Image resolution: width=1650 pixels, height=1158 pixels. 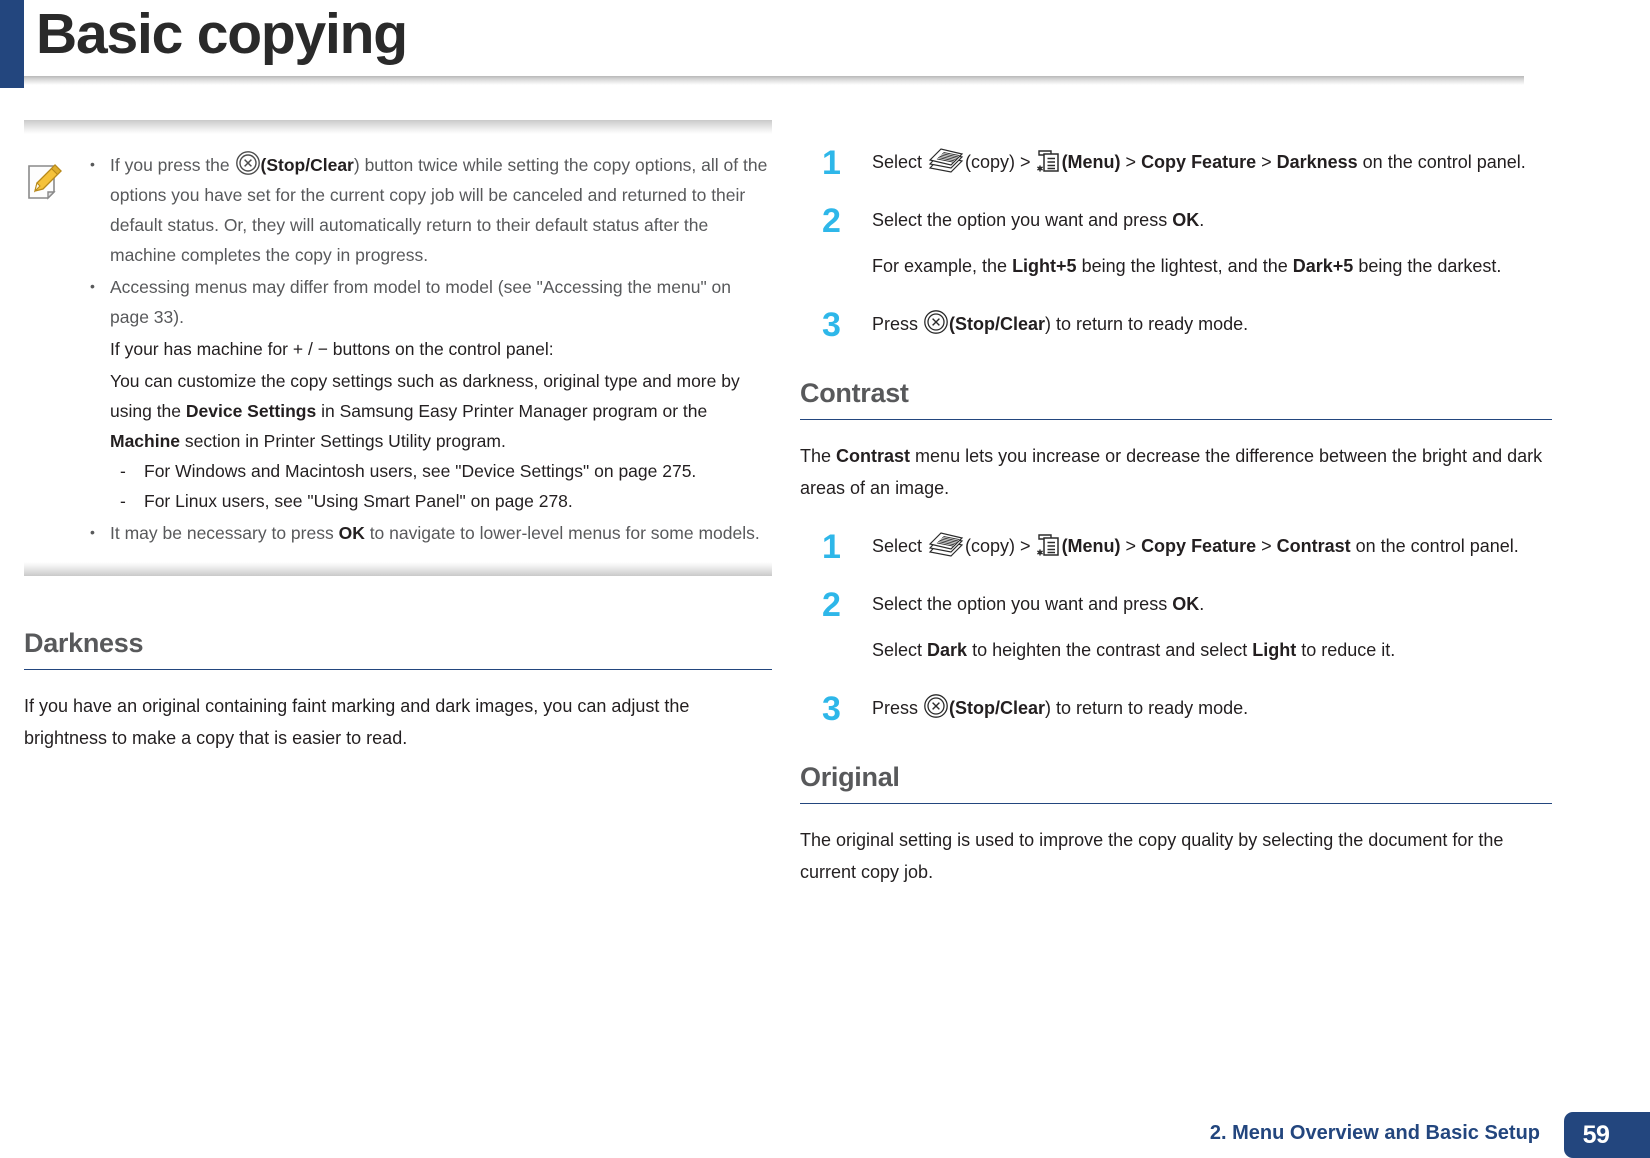 I want to click on note-device-settings-bold: Device Settings, so click(x=251, y=411).